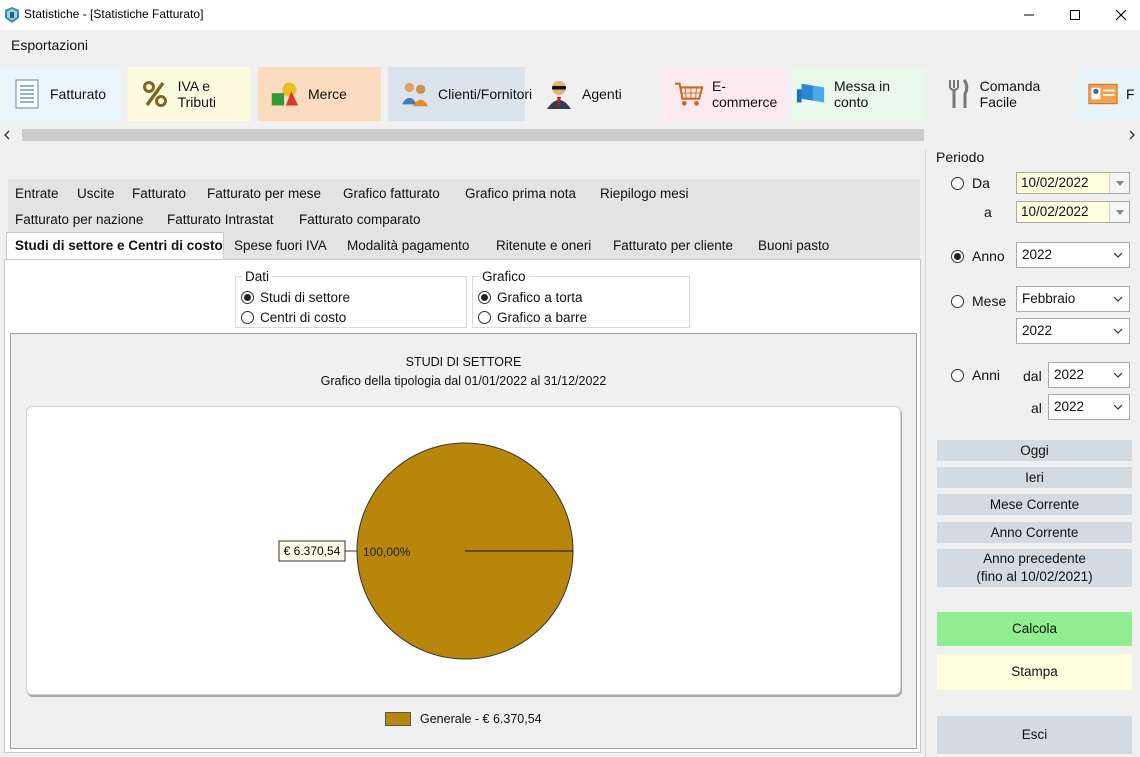 Image resolution: width=1140 pixels, height=757 pixels. Describe the element at coordinates (285, 94) in the screenshot. I see `shapes-icon` at that location.